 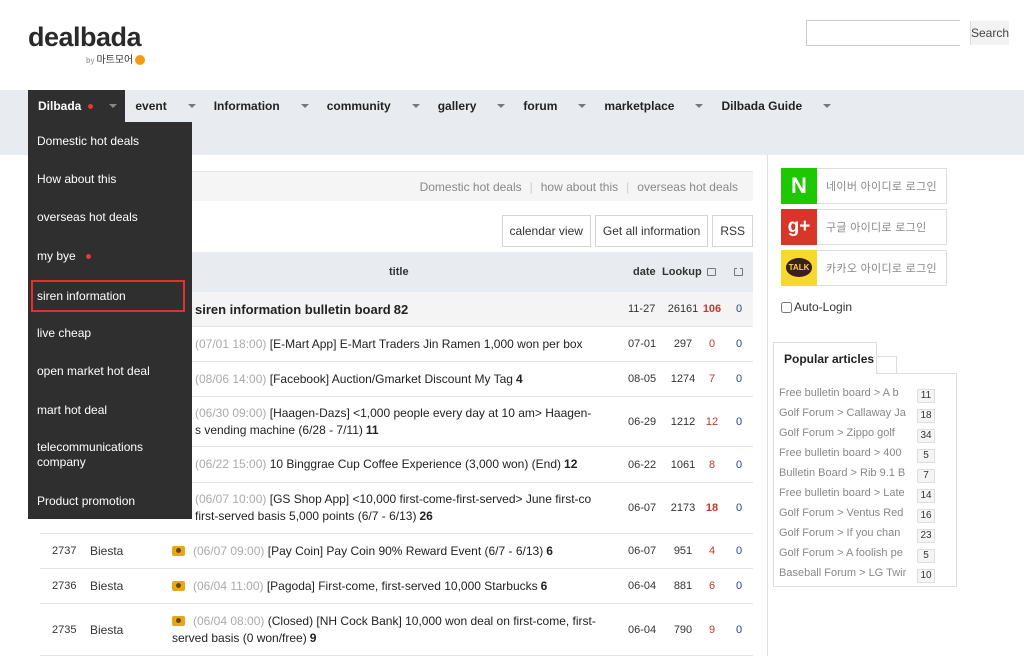 I want to click on auto-login-checkbox, so click(x=786, y=307).